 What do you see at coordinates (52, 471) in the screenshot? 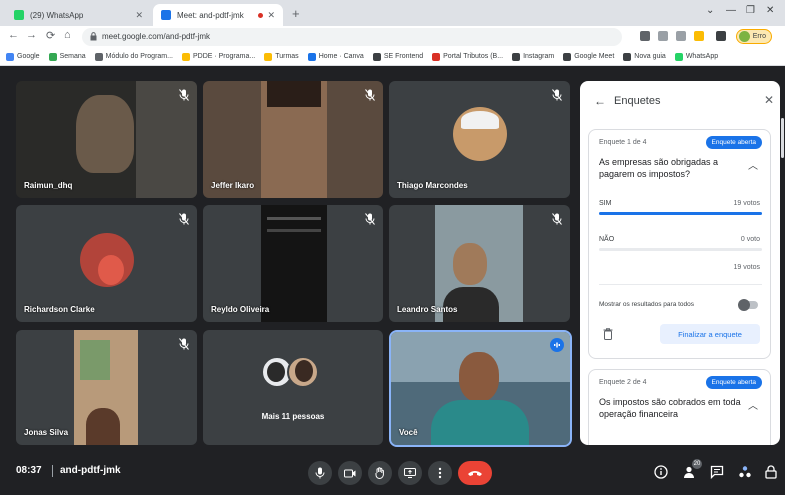
I see `divider` at bounding box center [52, 471].